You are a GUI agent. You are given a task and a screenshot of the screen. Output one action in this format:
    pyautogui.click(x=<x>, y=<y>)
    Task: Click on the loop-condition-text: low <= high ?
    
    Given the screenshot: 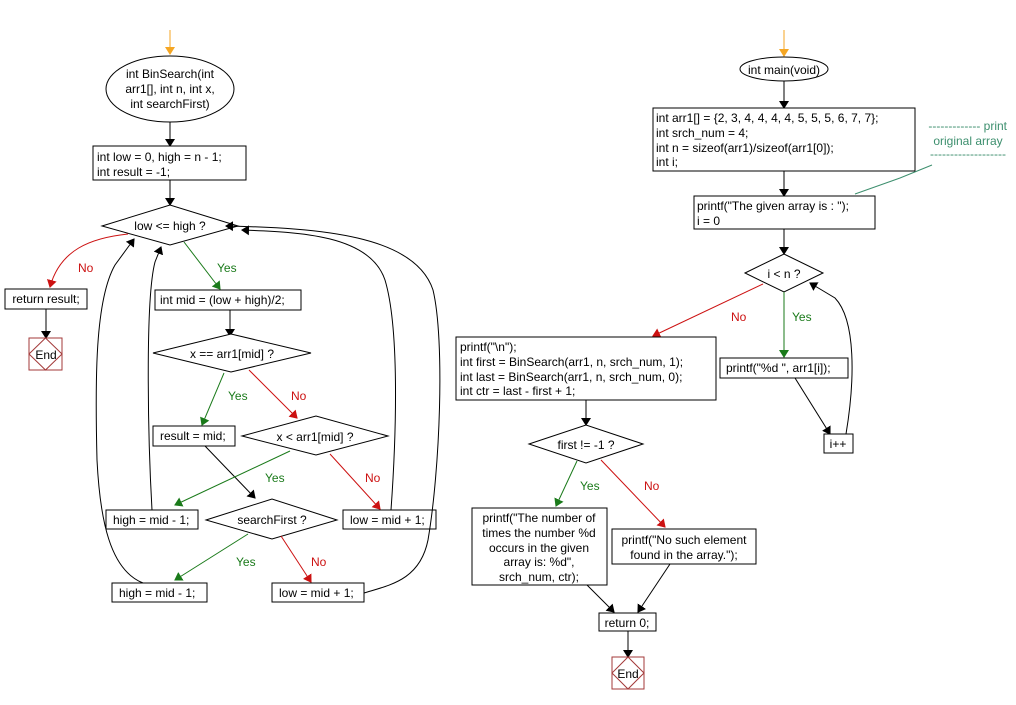 What is the action you would take?
    pyautogui.click(x=170, y=226)
    